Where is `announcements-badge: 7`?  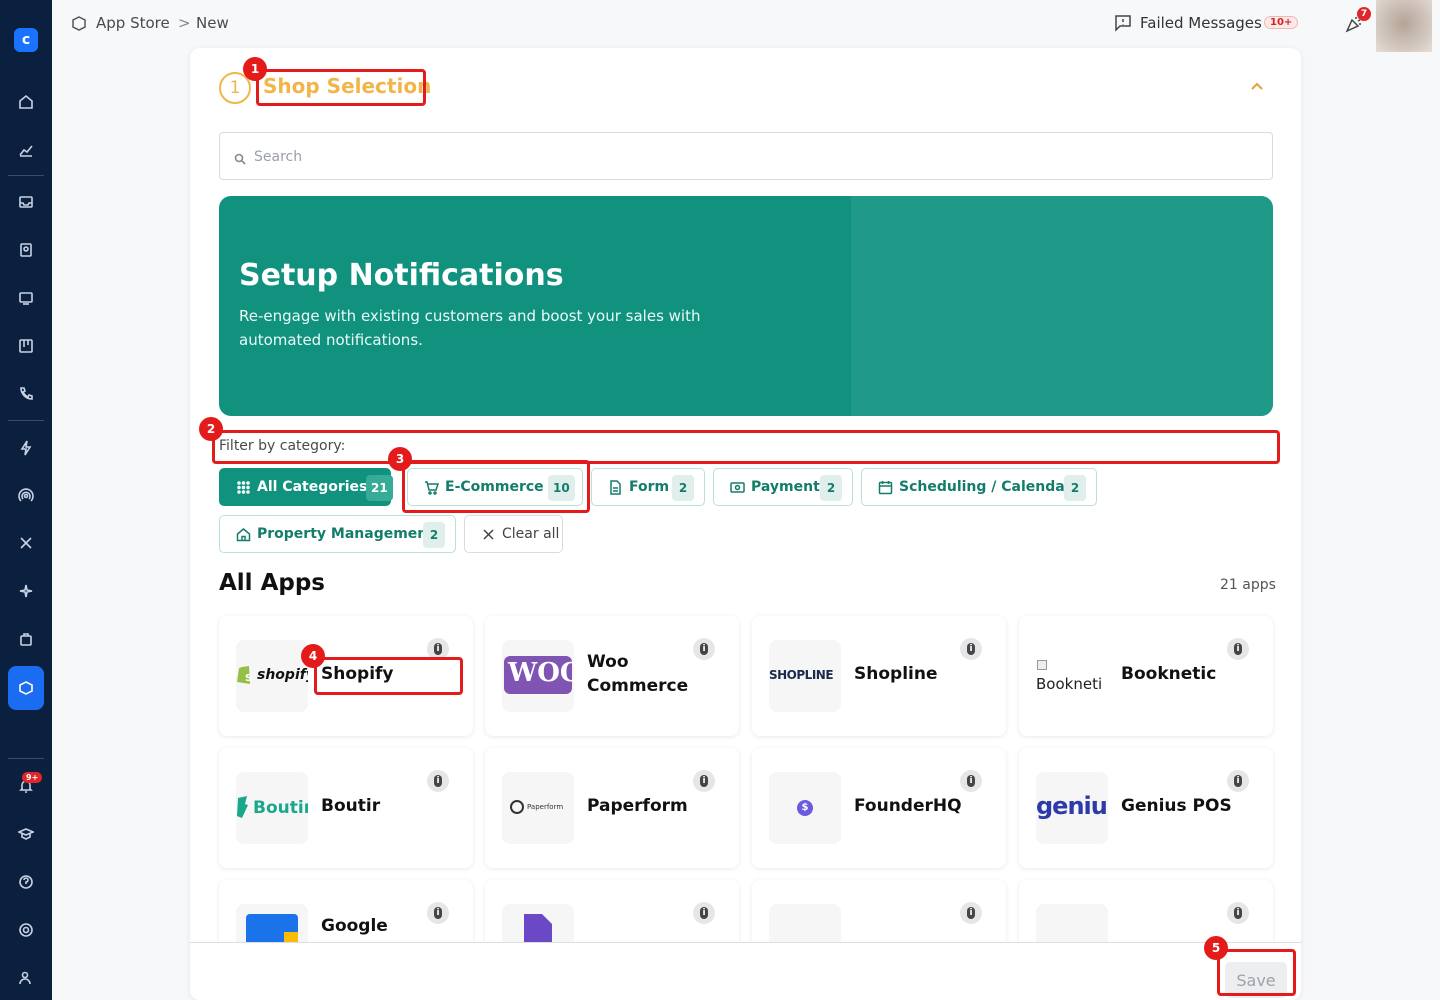 announcements-badge: 7 is located at coordinates (1364, 14).